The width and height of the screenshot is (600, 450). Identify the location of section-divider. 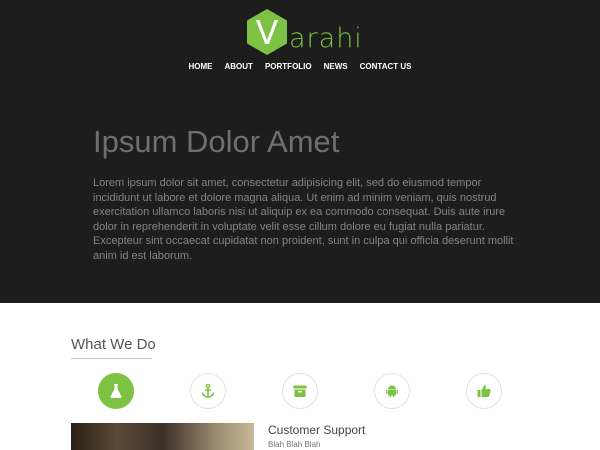
(111, 358).